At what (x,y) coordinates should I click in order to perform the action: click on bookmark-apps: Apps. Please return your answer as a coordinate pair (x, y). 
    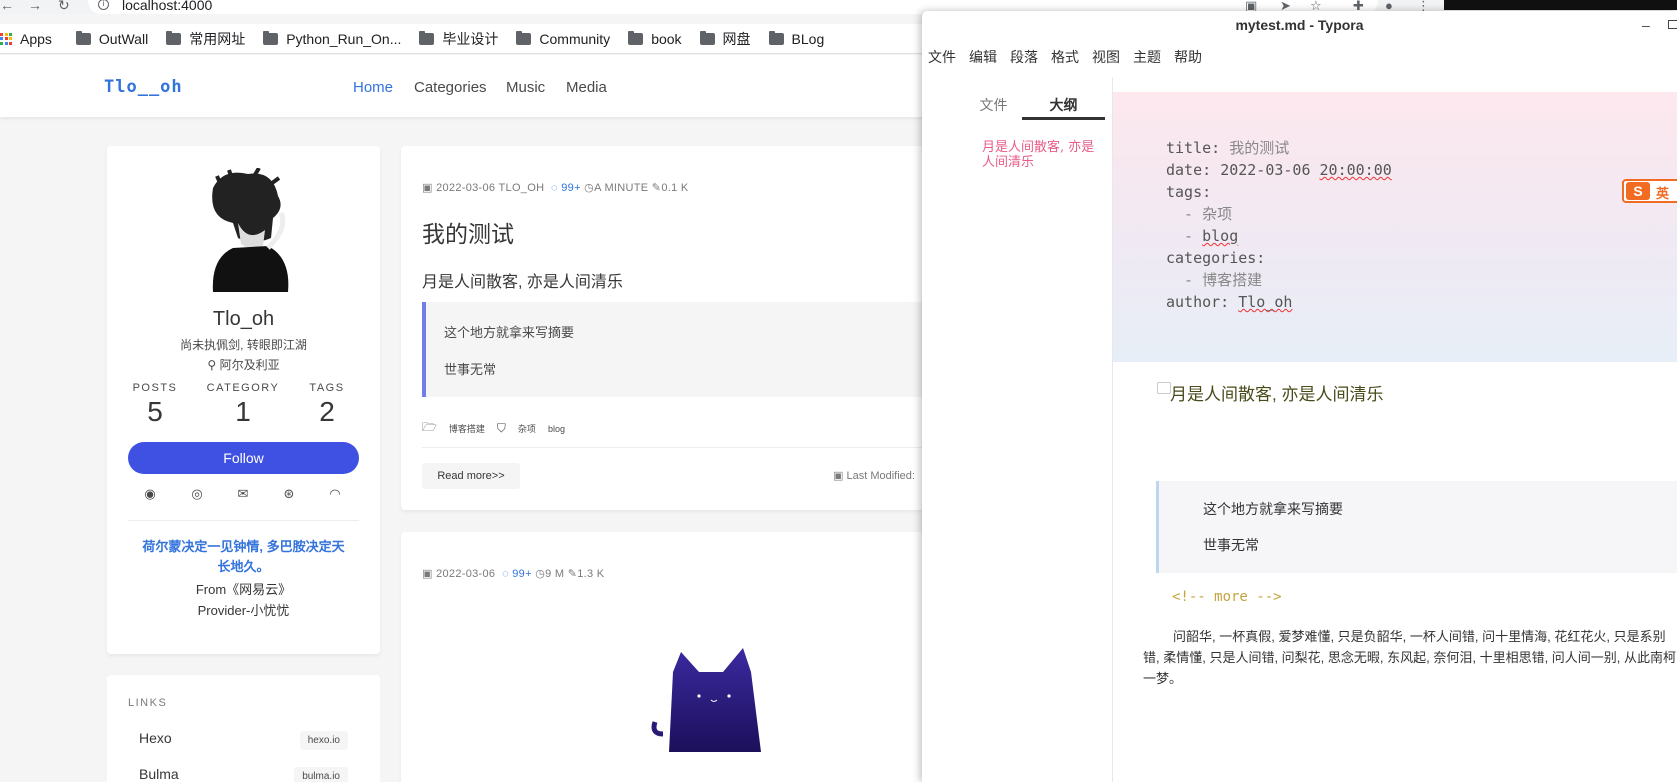
    Looking at the image, I should click on (26, 39).